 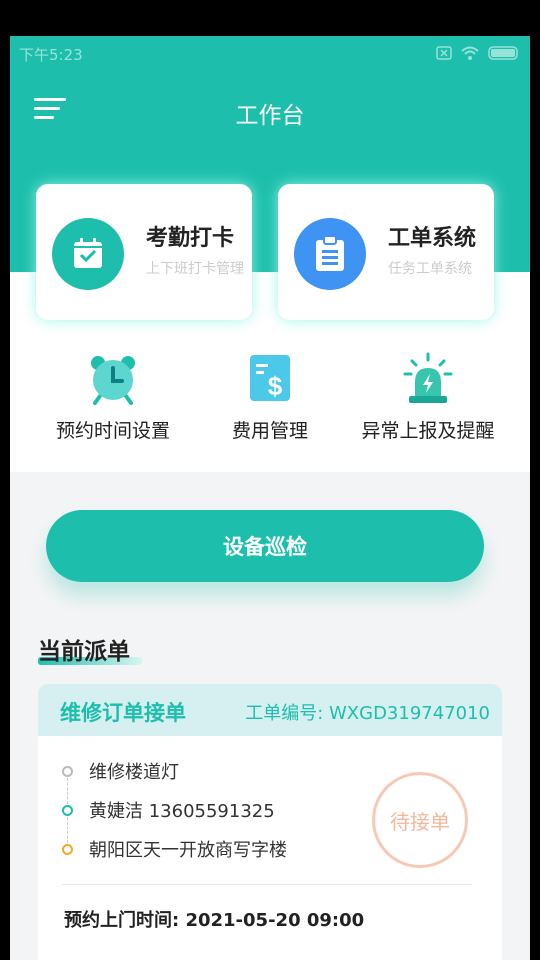 What do you see at coordinates (270, 53) in the screenshot?
I see `status-bar: 下午5:23` at bounding box center [270, 53].